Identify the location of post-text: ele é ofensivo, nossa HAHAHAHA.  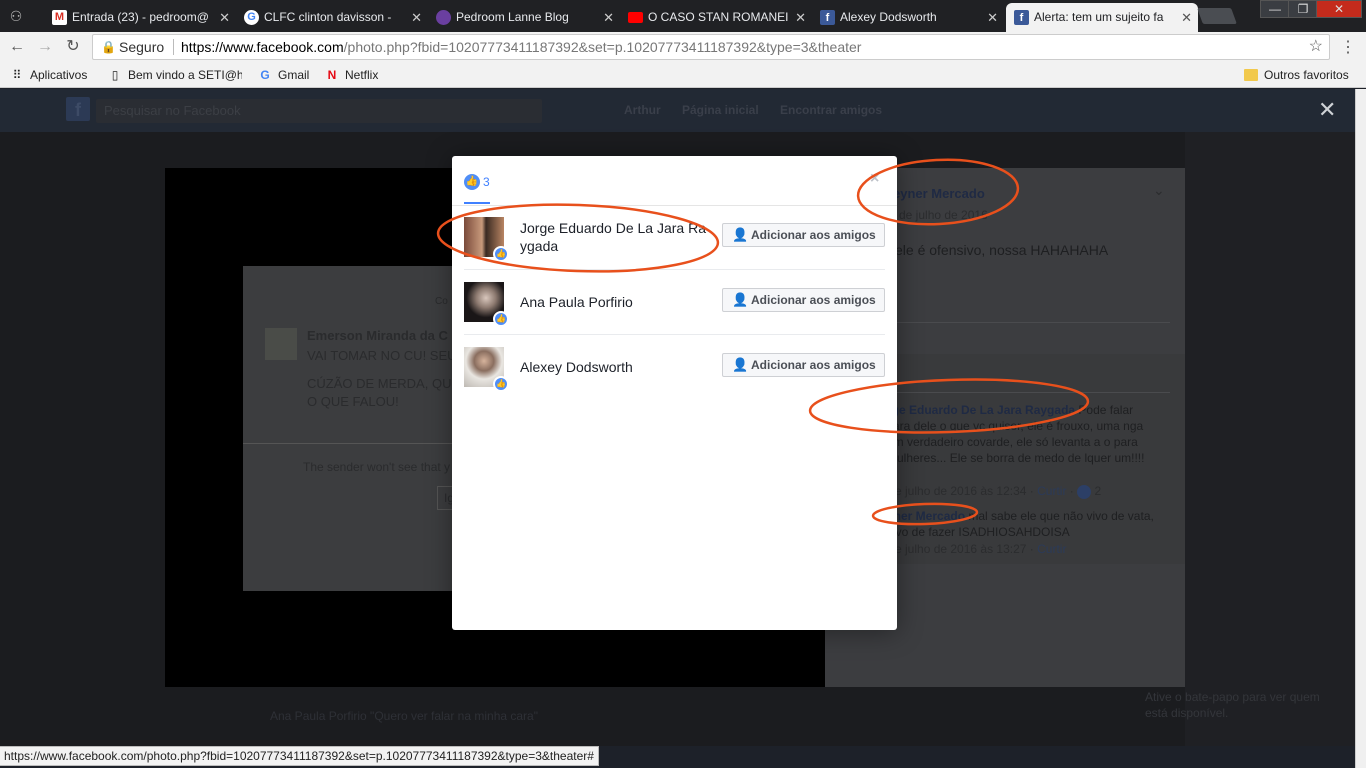
(1002, 250).